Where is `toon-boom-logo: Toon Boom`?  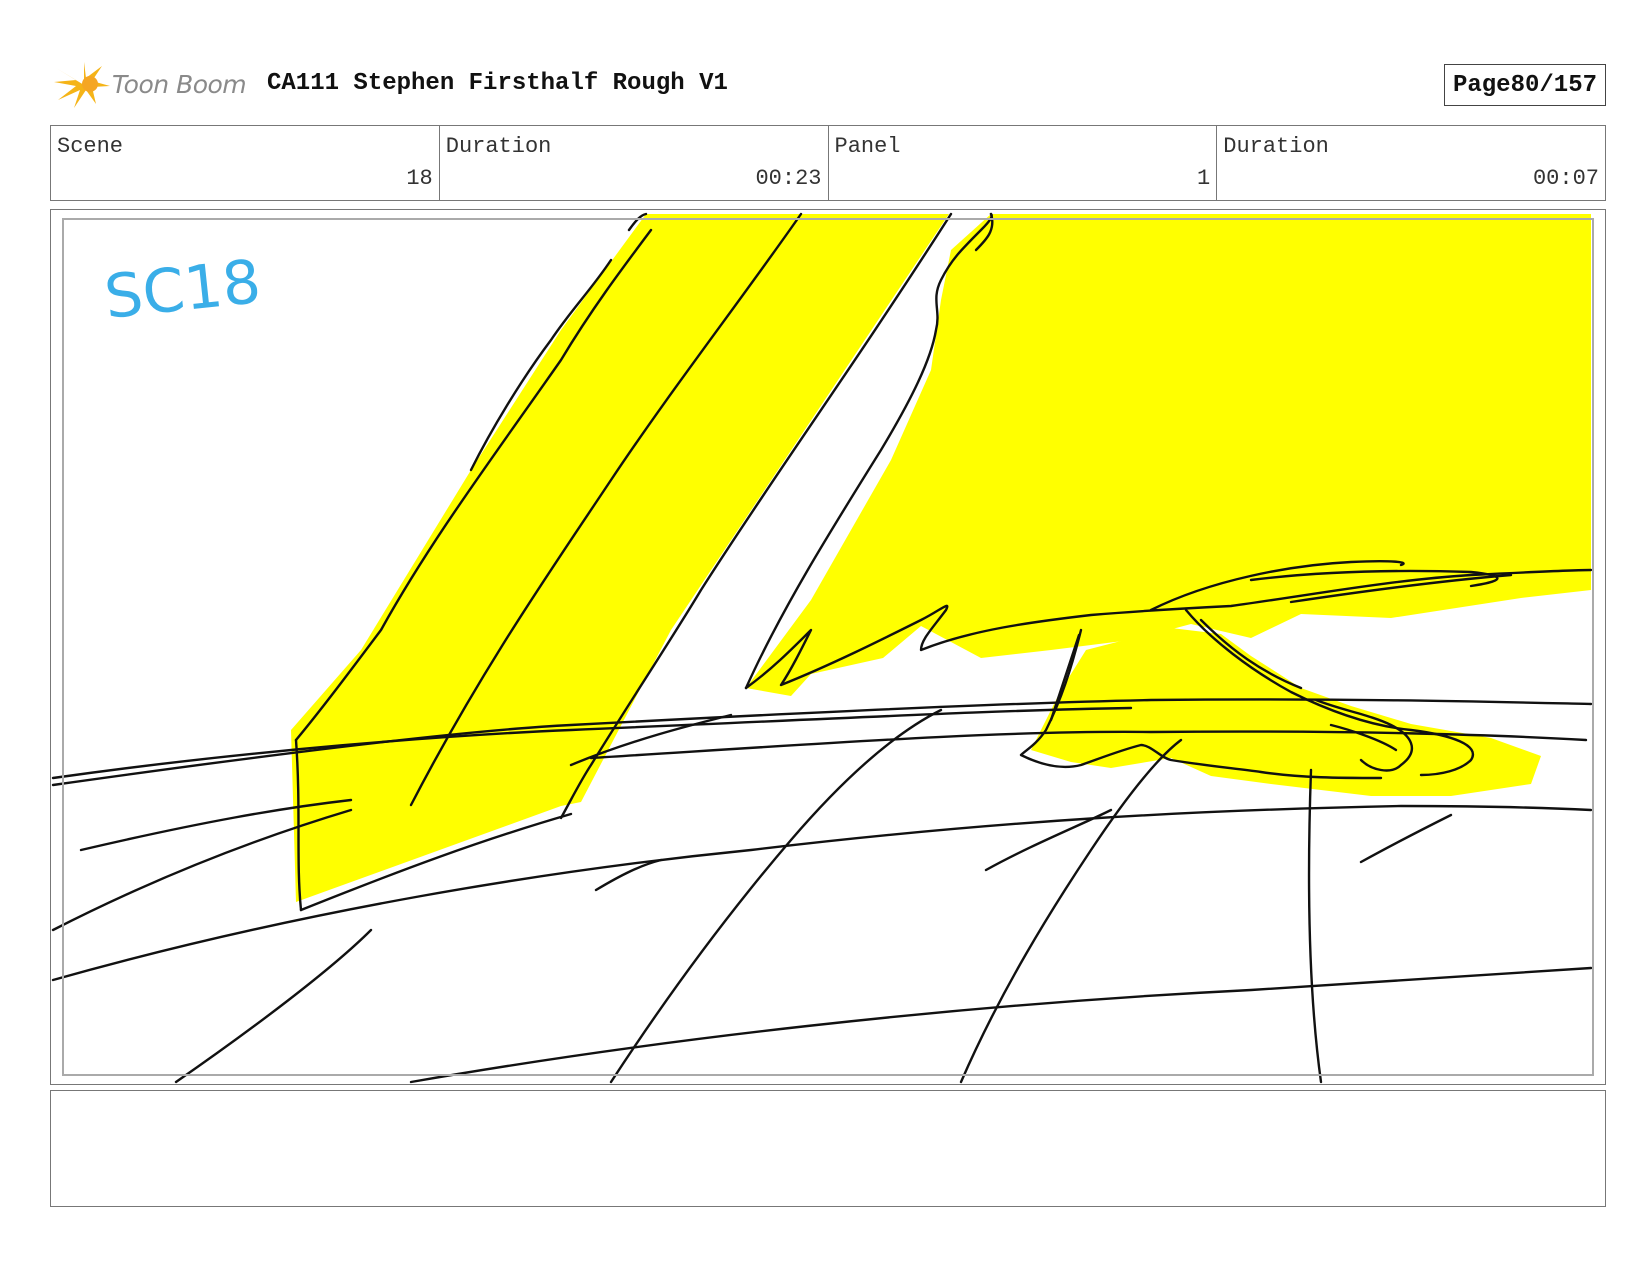
toon-boom-logo: Toon Boom is located at coordinates (151, 85).